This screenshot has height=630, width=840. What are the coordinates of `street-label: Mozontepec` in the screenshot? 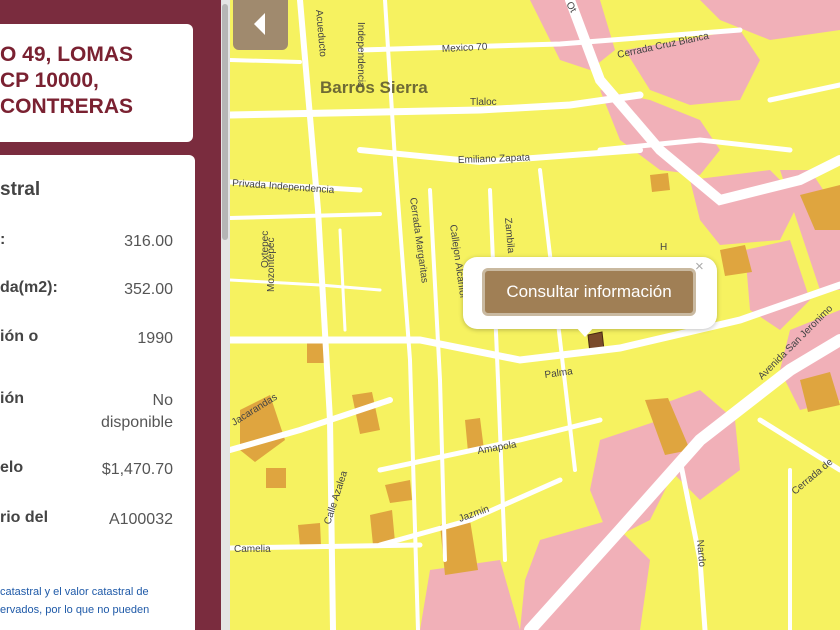 It's located at (271, 265).